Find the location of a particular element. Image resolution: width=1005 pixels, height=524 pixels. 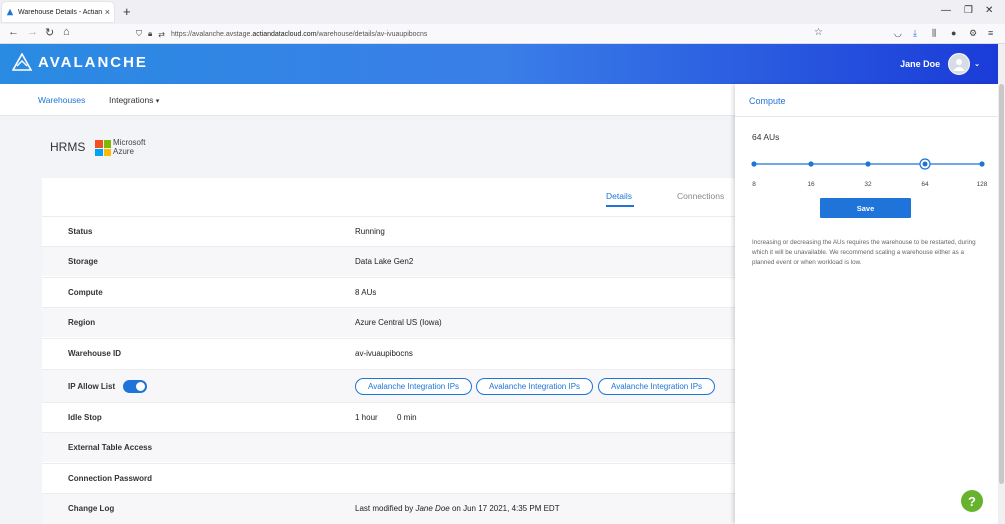

row-value: av-ivuaupibocns is located at coordinates (384, 353).